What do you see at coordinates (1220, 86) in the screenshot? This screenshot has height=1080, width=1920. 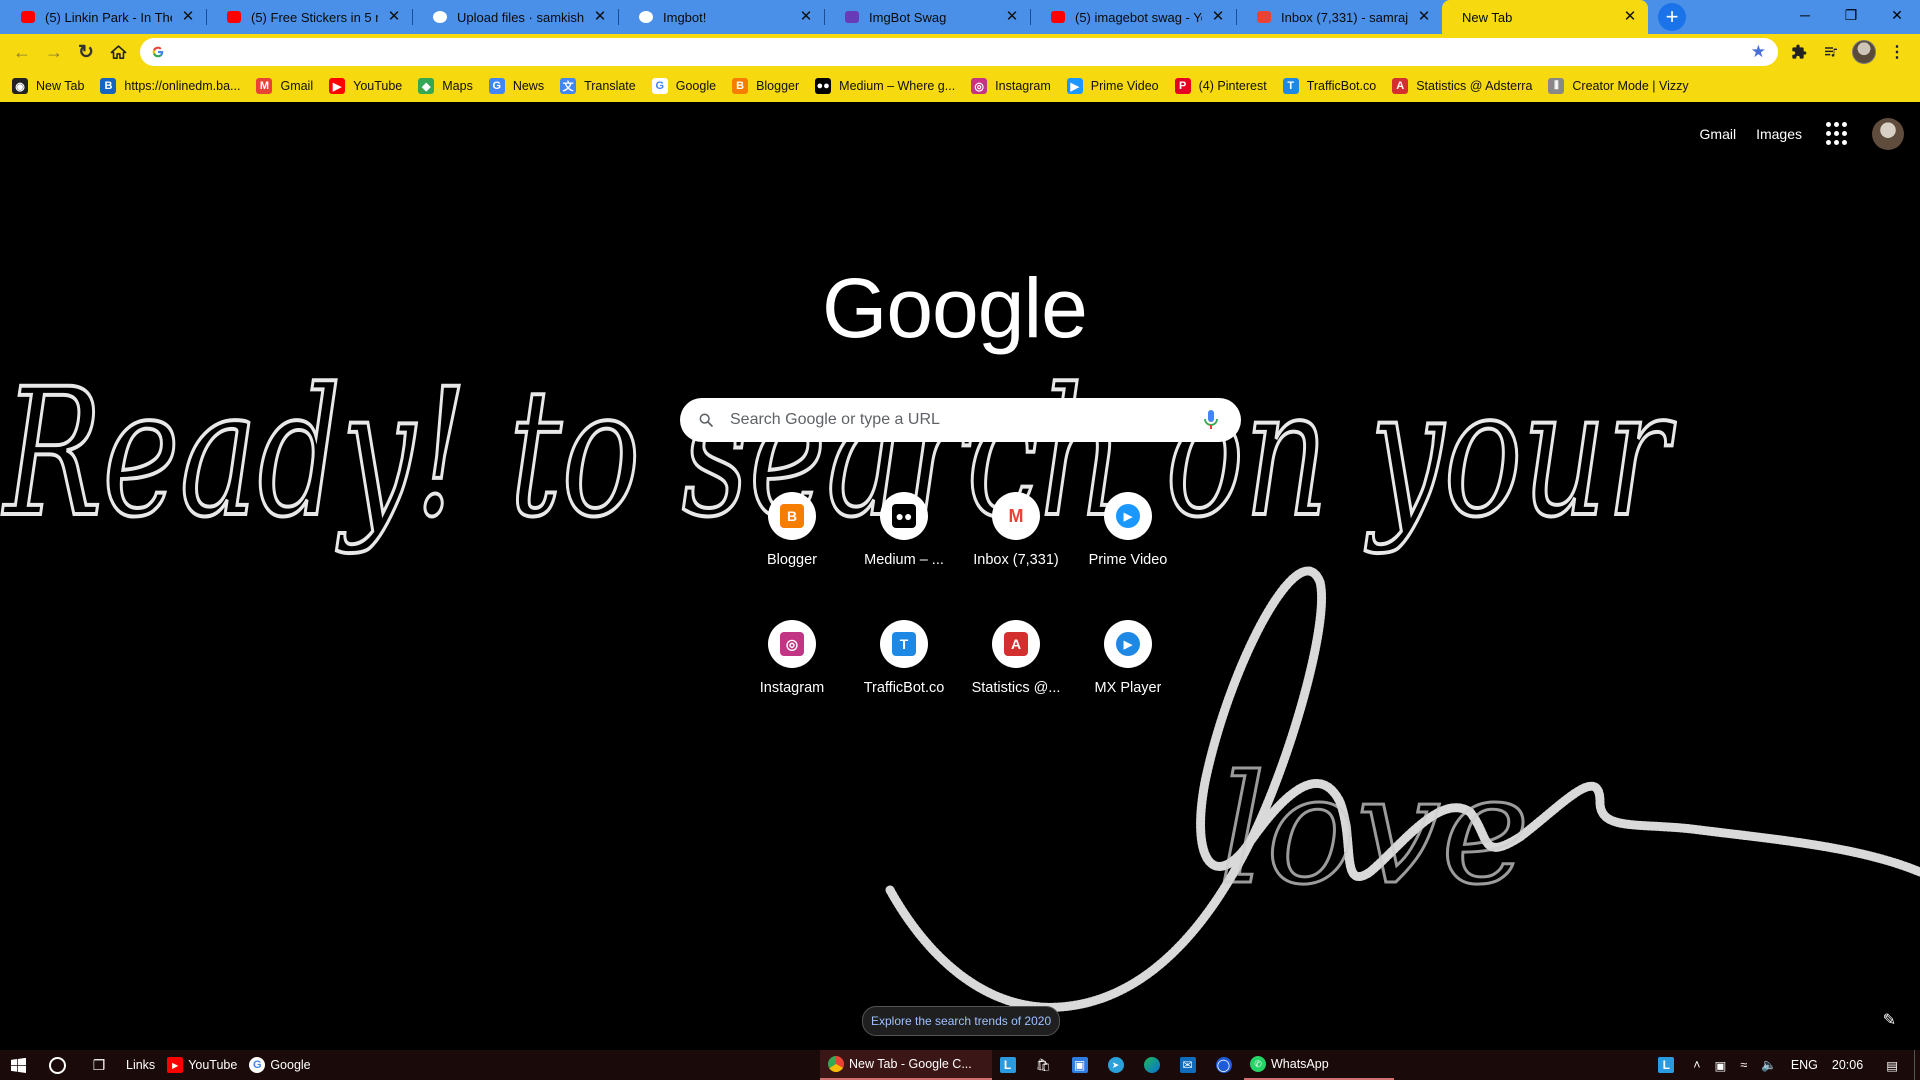 I see `bookmark-13: P (4) Pinterest` at bounding box center [1220, 86].